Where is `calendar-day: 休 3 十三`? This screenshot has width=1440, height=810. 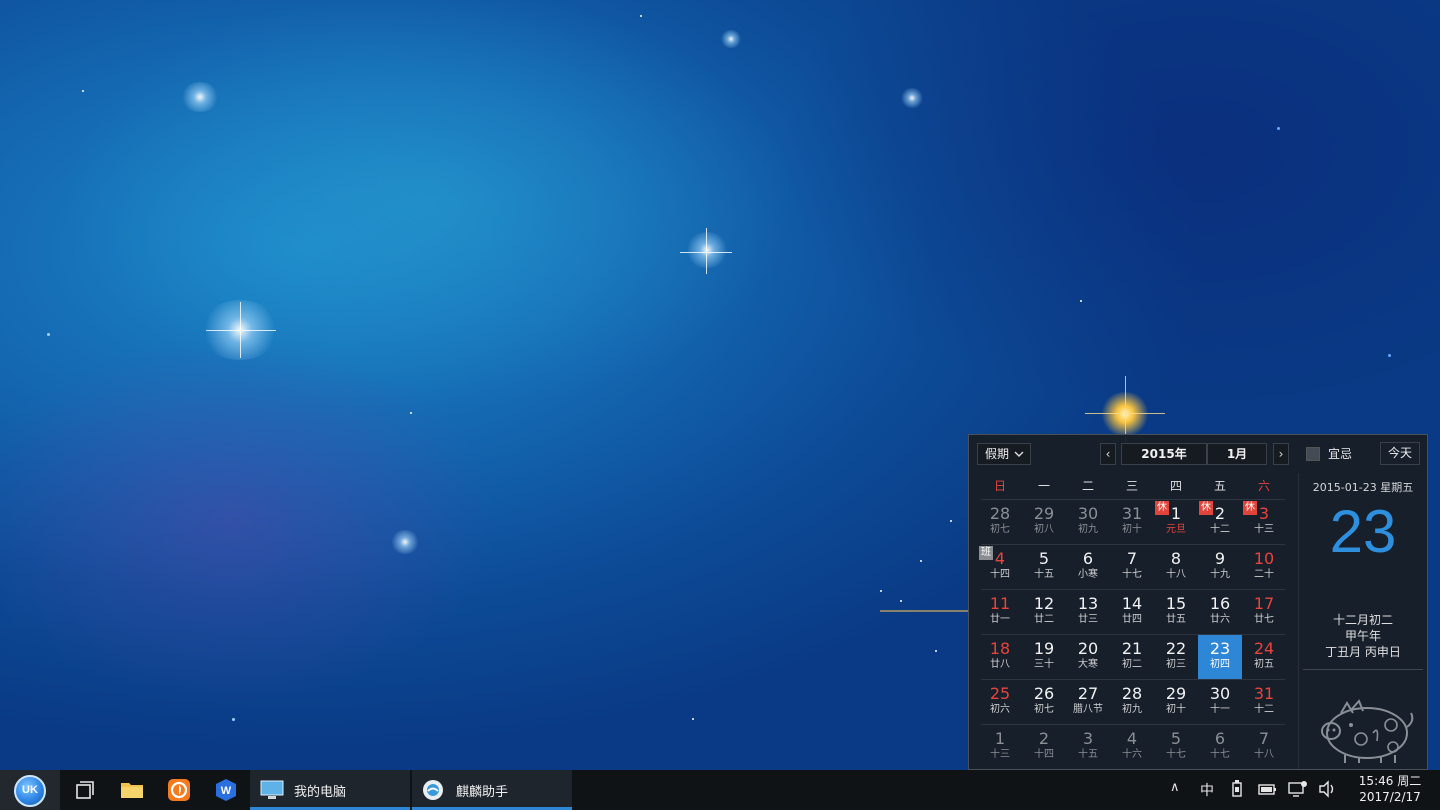 calendar-day: 休 3 十三 is located at coordinates (1264, 522).